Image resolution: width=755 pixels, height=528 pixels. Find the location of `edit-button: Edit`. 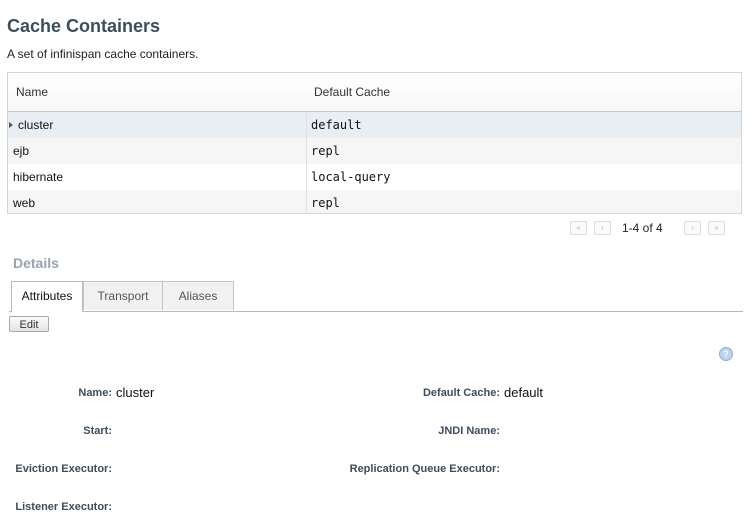

edit-button: Edit is located at coordinates (29, 324).